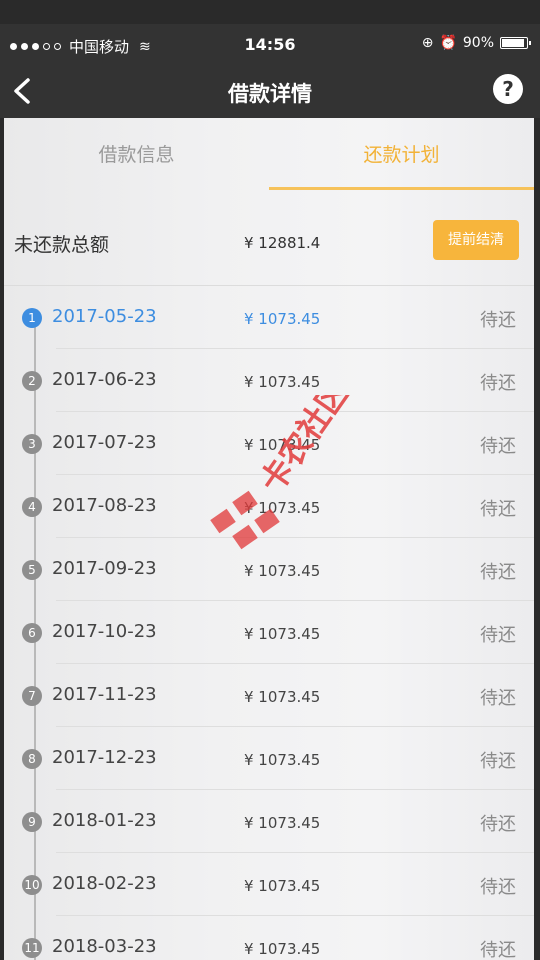  I want to click on due-date: 2017-11-23, so click(104, 694).